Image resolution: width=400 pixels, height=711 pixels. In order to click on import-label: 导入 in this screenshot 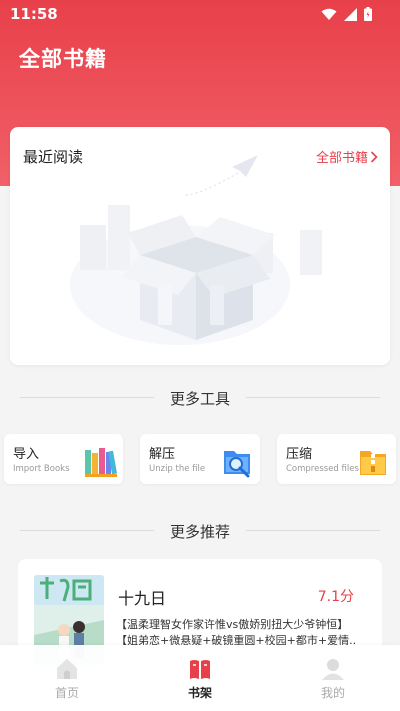, I will do `click(26, 454)`.